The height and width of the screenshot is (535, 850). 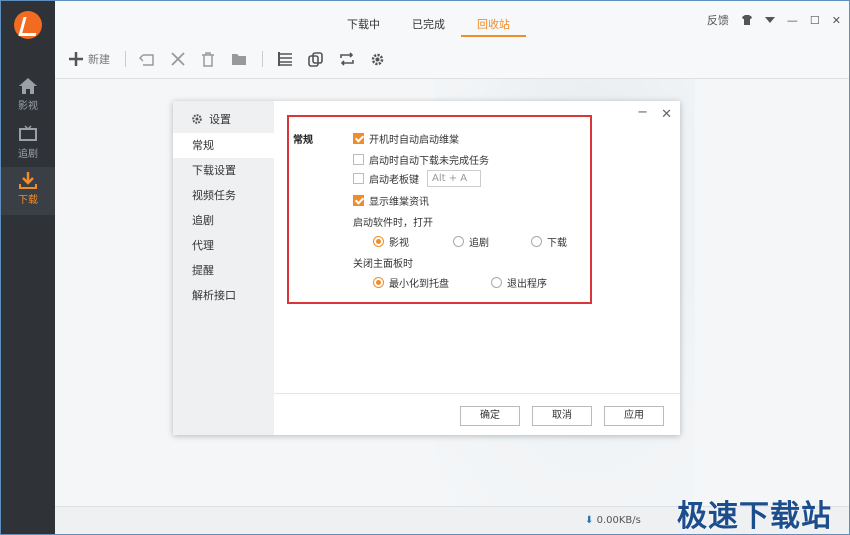 I want to click on folder-button, so click(x=239, y=59).